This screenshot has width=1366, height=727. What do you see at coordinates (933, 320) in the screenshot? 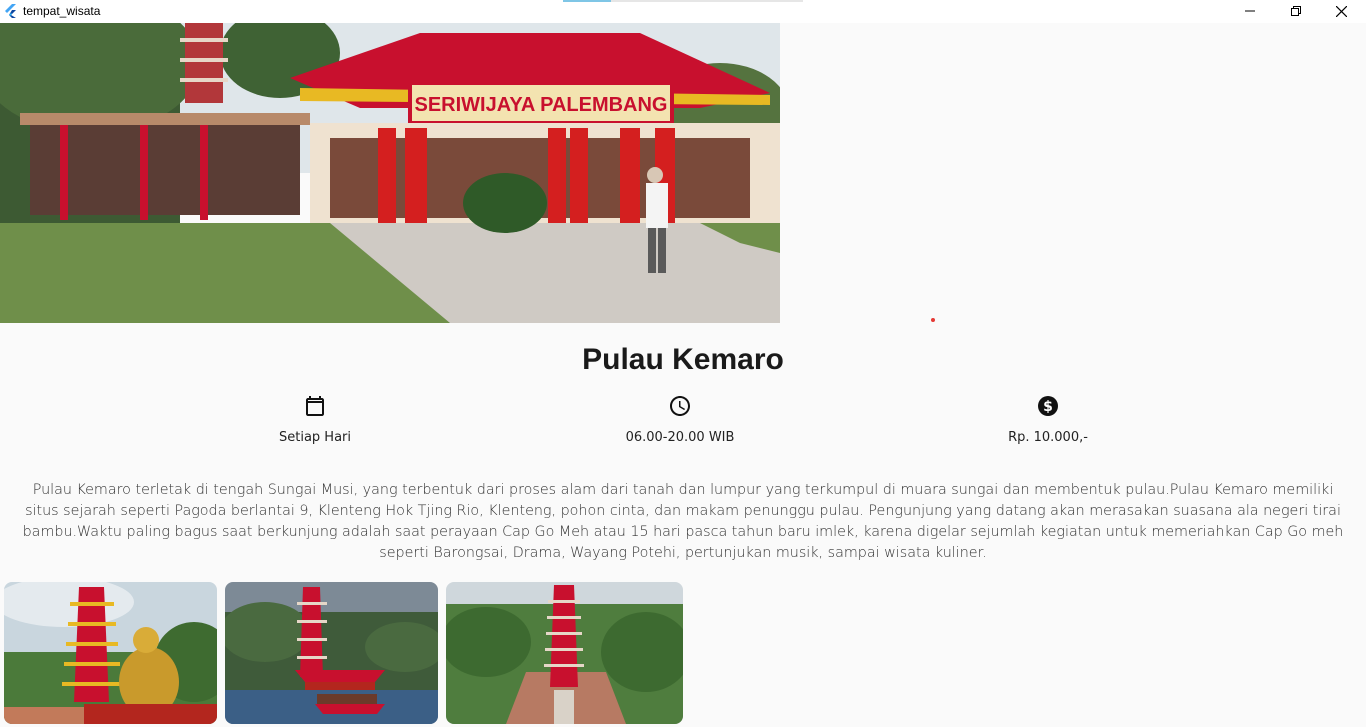
I see `loading-indicator-dot` at bounding box center [933, 320].